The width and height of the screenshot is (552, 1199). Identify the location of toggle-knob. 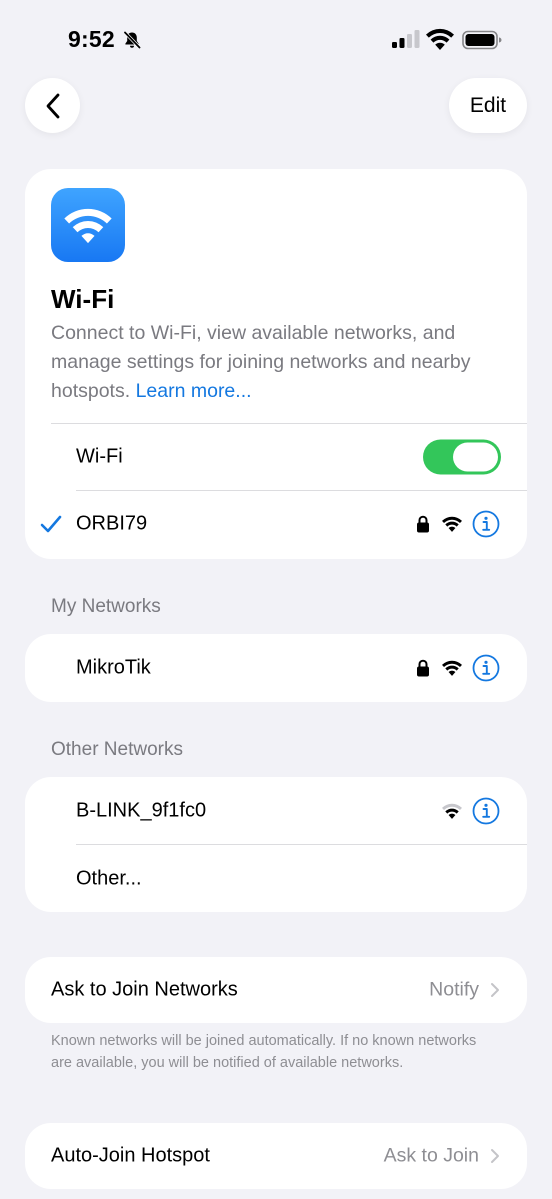
(475, 457).